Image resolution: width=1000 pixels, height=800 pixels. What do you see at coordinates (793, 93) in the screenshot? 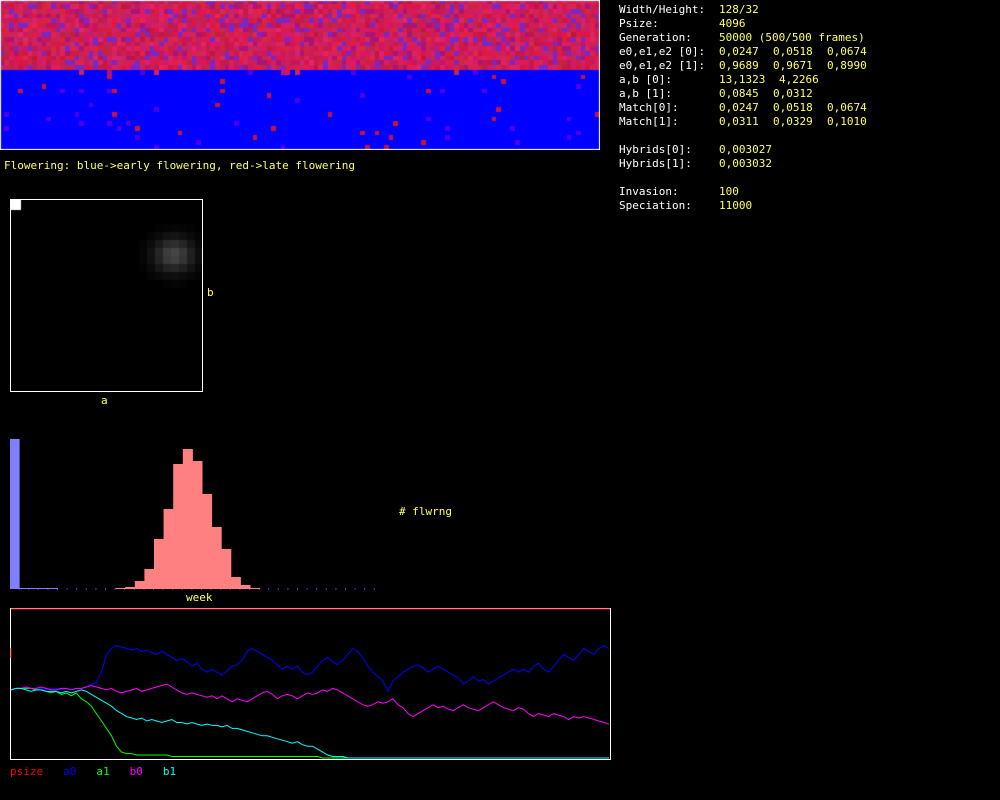
I see `stats-value: 0,0312` at bounding box center [793, 93].